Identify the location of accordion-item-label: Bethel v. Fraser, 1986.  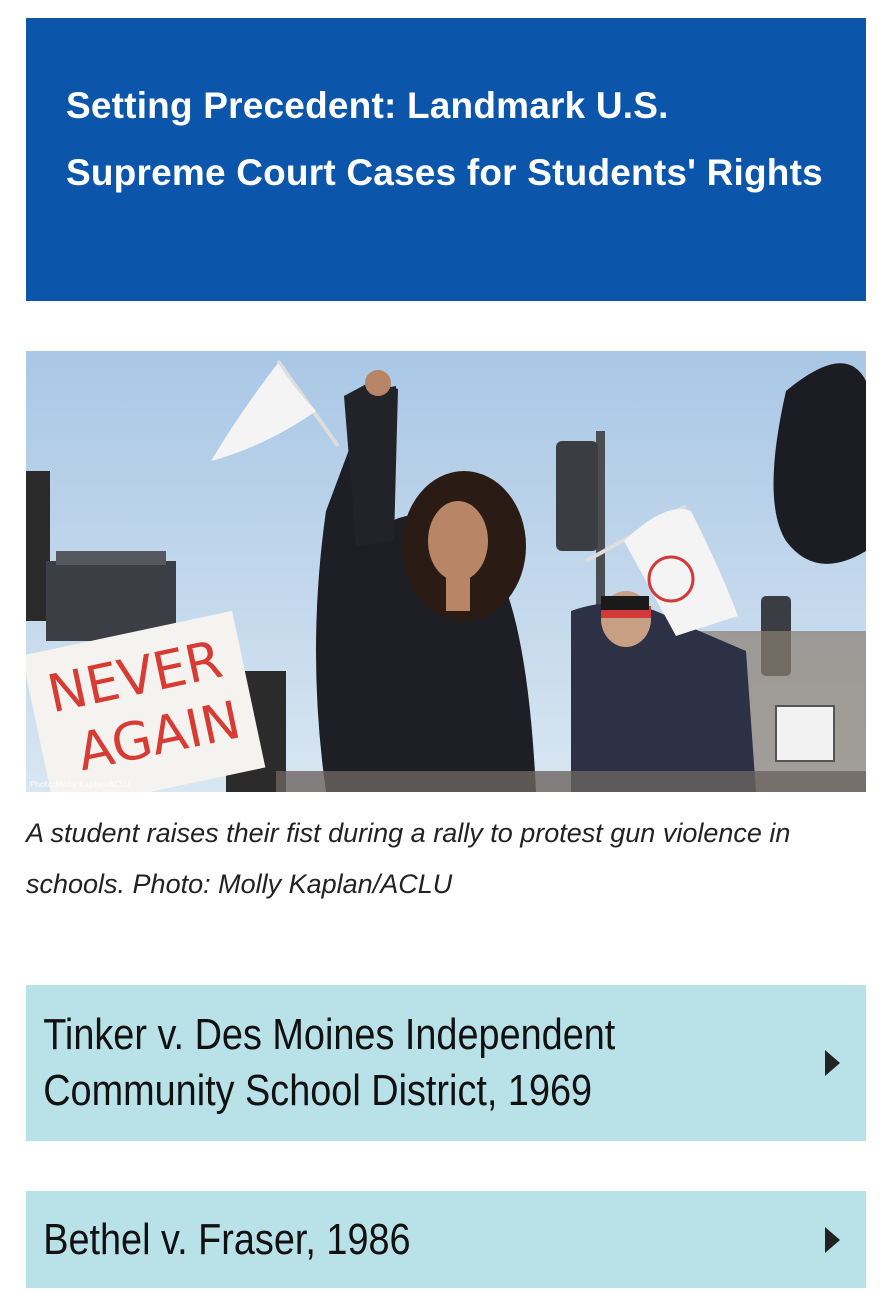
(227, 1239).